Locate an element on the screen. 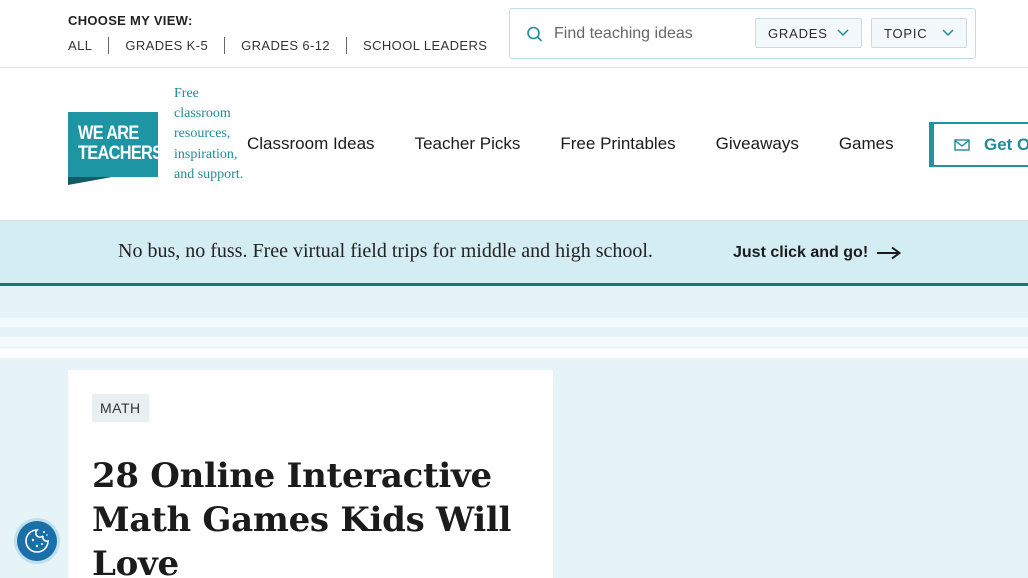 The height and width of the screenshot is (578, 1028). cookie-icon is located at coordinates (37, 541).